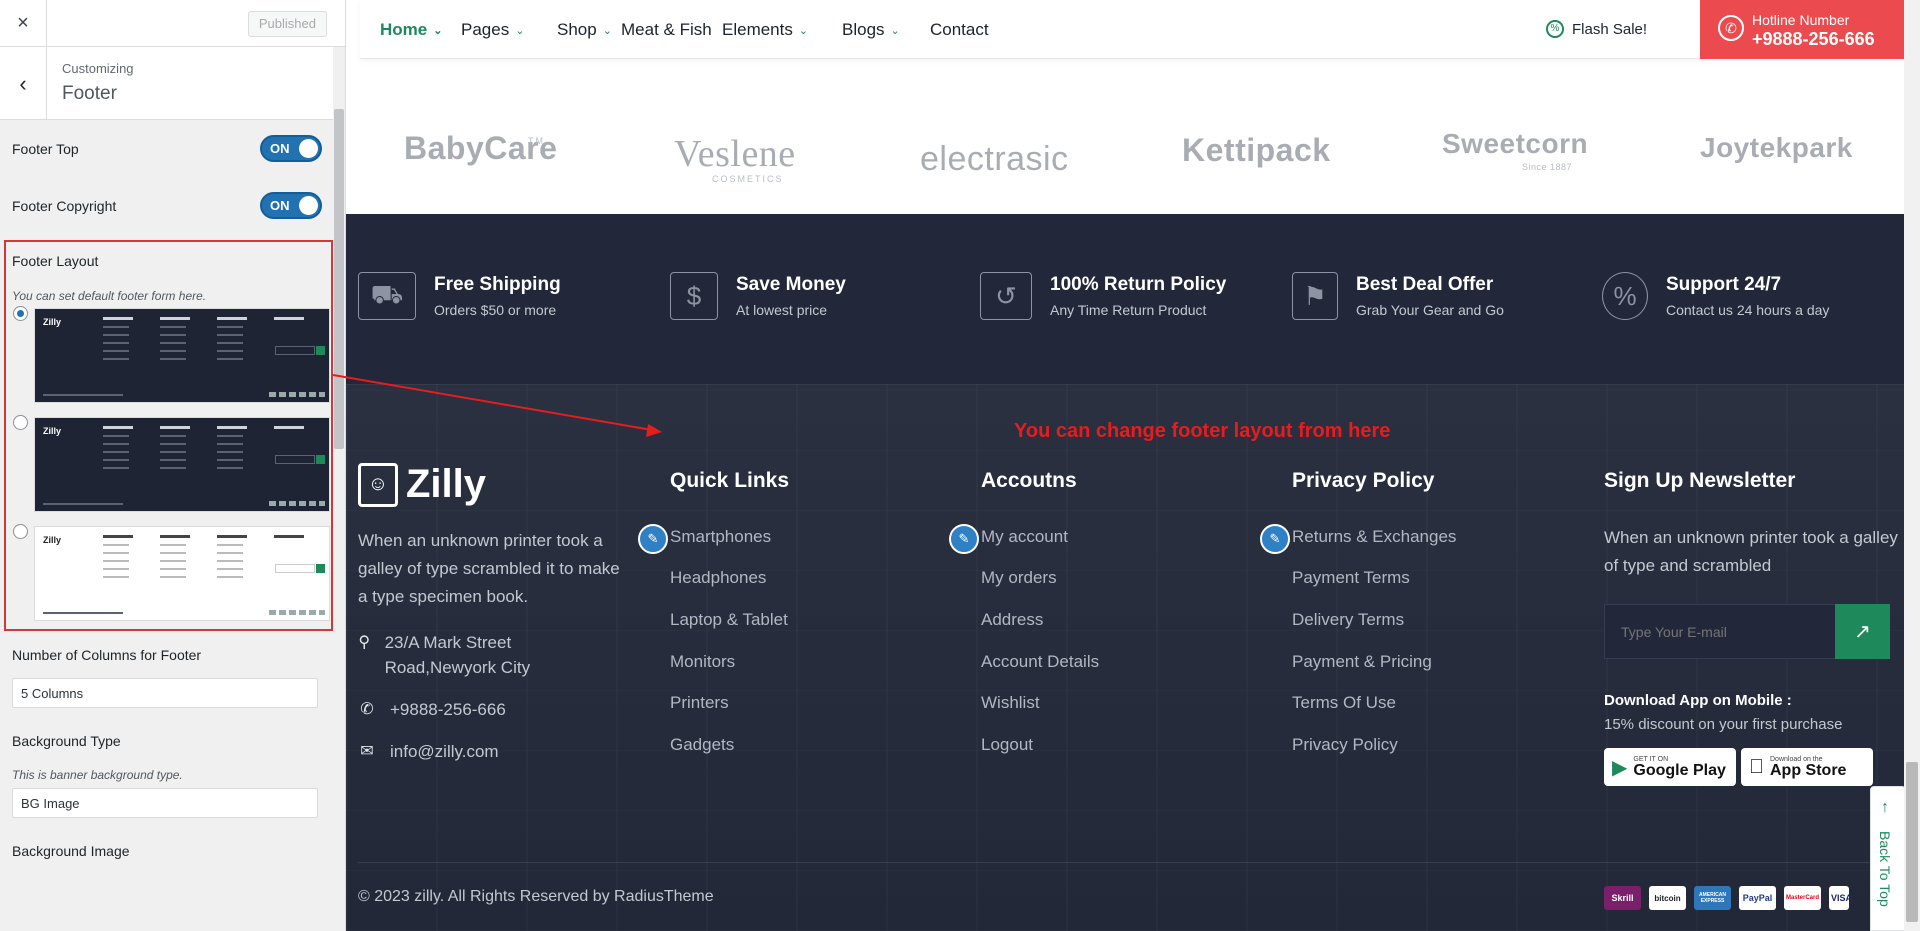 This screenshot has height=931, width=1920. I want to click on back-arrow-icon: ‹, so click(23, 83).